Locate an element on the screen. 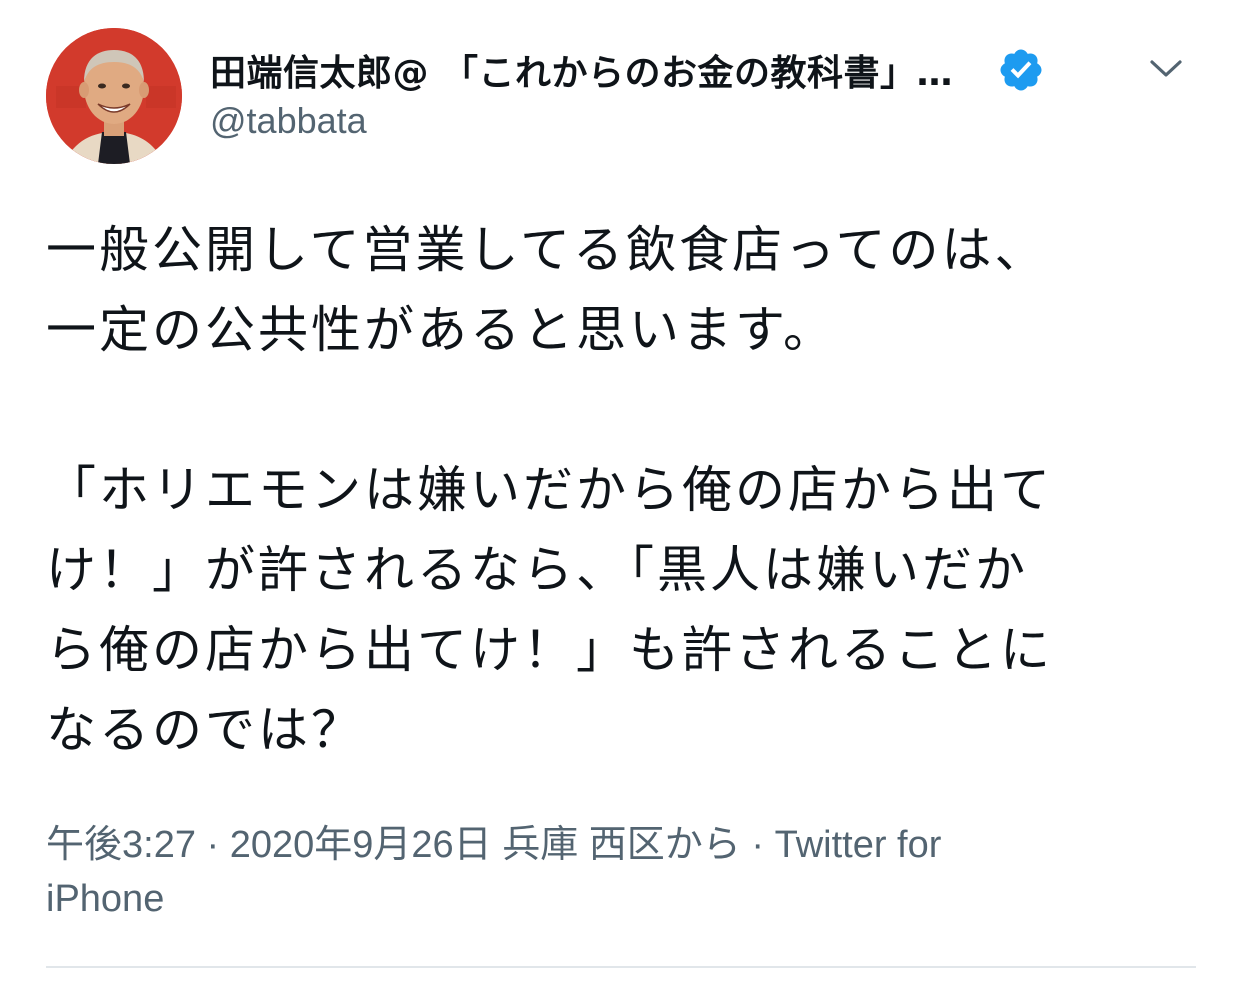 The image size is (1242, 982). tweet-date: 2020年9月26日 is located at coordinates (361, 845).